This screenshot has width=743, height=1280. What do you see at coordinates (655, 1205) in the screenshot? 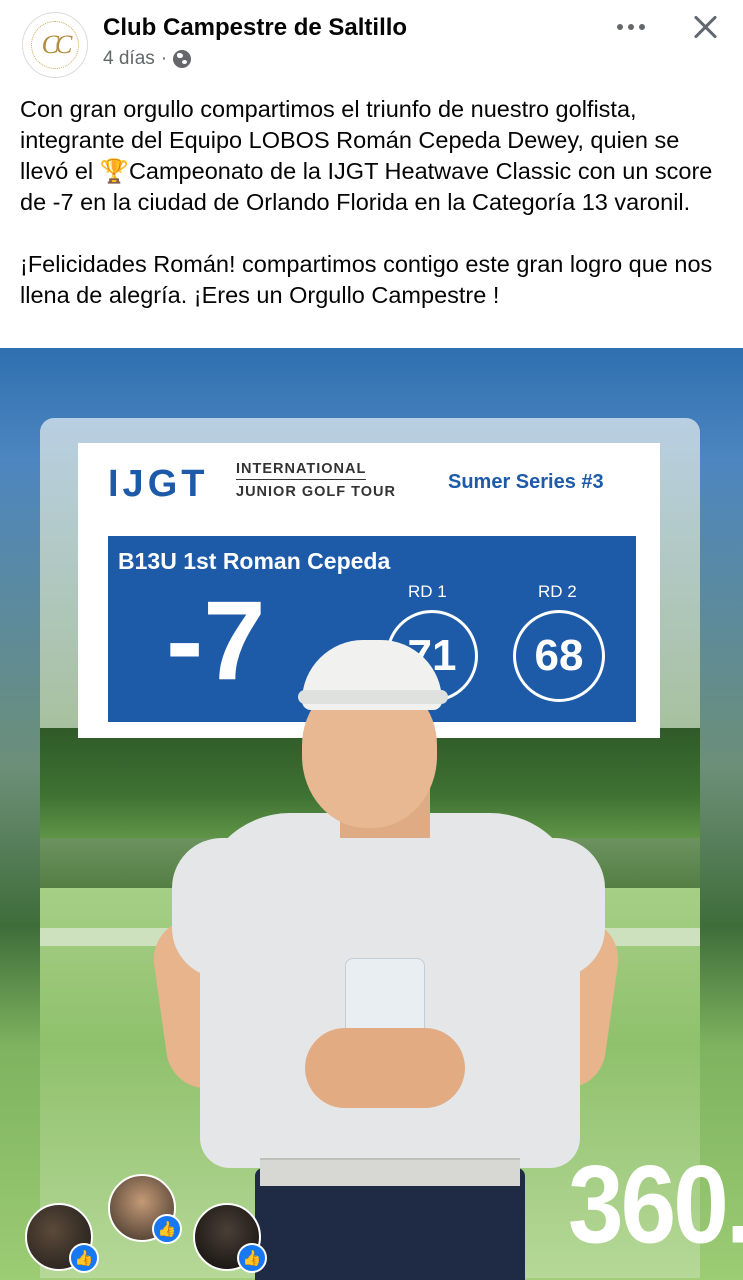
I see `watermark-360: 360.` at bounding box center [655, 1205].